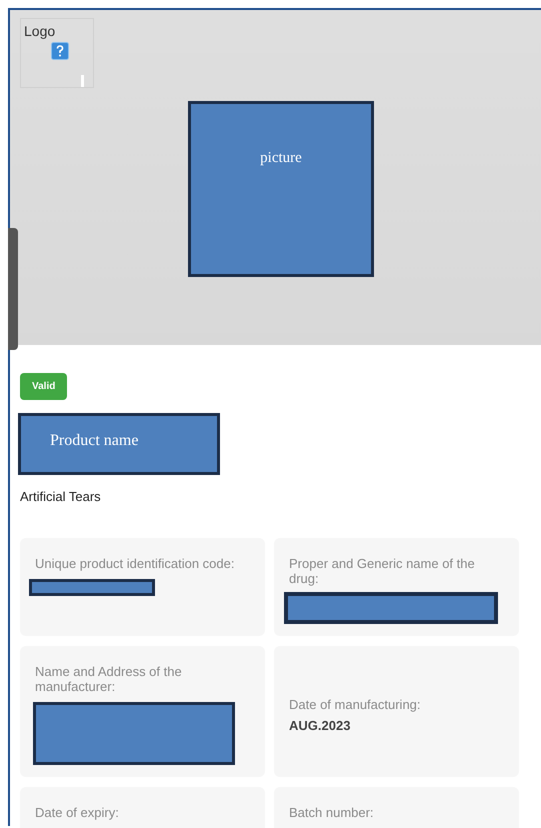 This screenshot has height=828, width=541. What do you see at coordinates (281, 158) in the screenshot?
I see `placeholder-label: picture` at bounding box center [281, 158].